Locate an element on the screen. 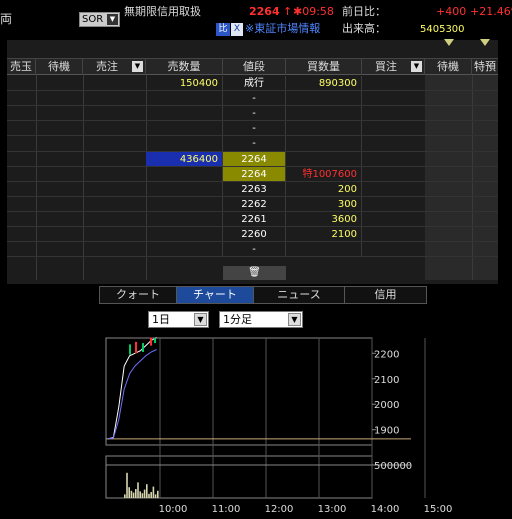  ask-qty-cell: 150400 is located at coordinates (184, 83).